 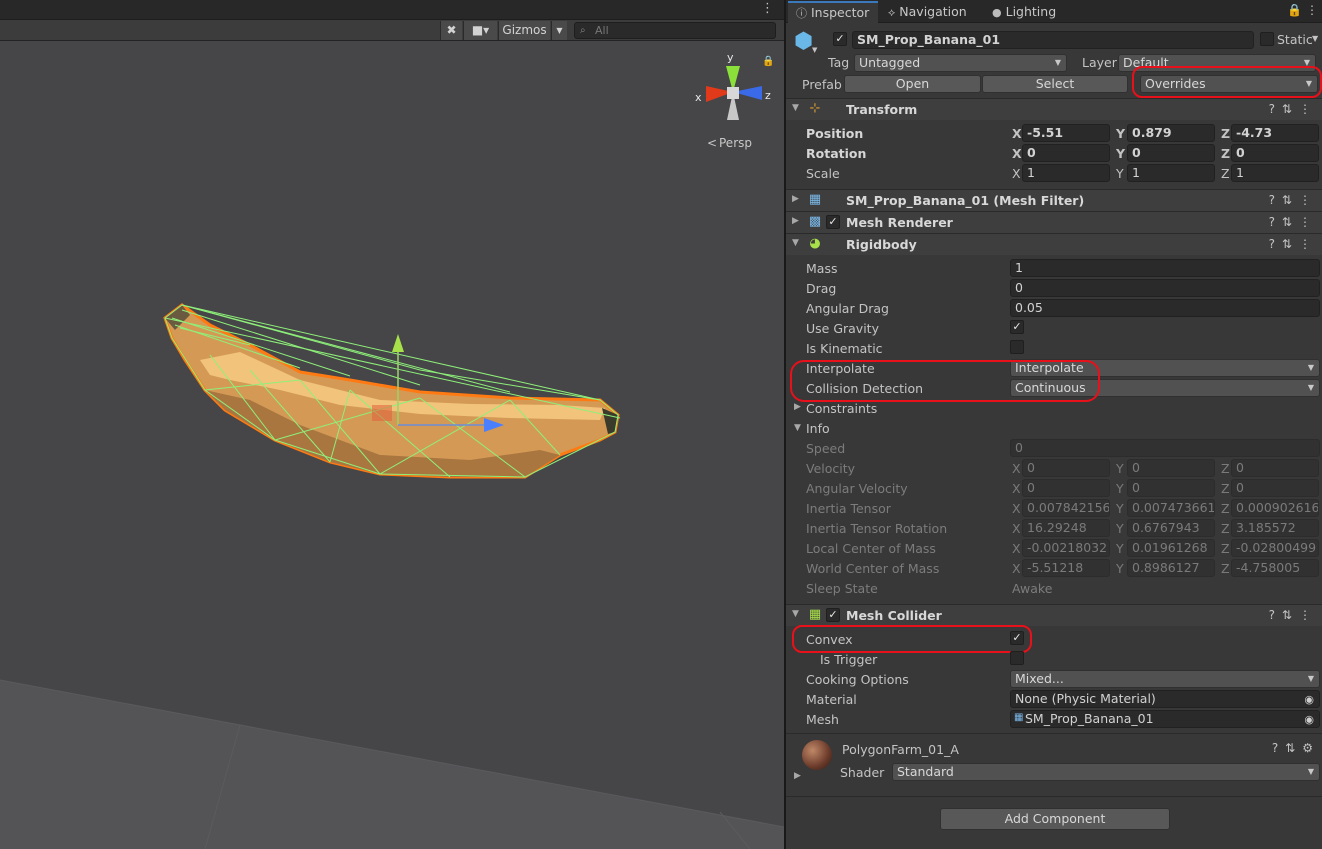 What do you see at coordinates (1066, 133) in the screenshot?
I see `position-x-field: -5.51` at bounding box center [1066, 133].